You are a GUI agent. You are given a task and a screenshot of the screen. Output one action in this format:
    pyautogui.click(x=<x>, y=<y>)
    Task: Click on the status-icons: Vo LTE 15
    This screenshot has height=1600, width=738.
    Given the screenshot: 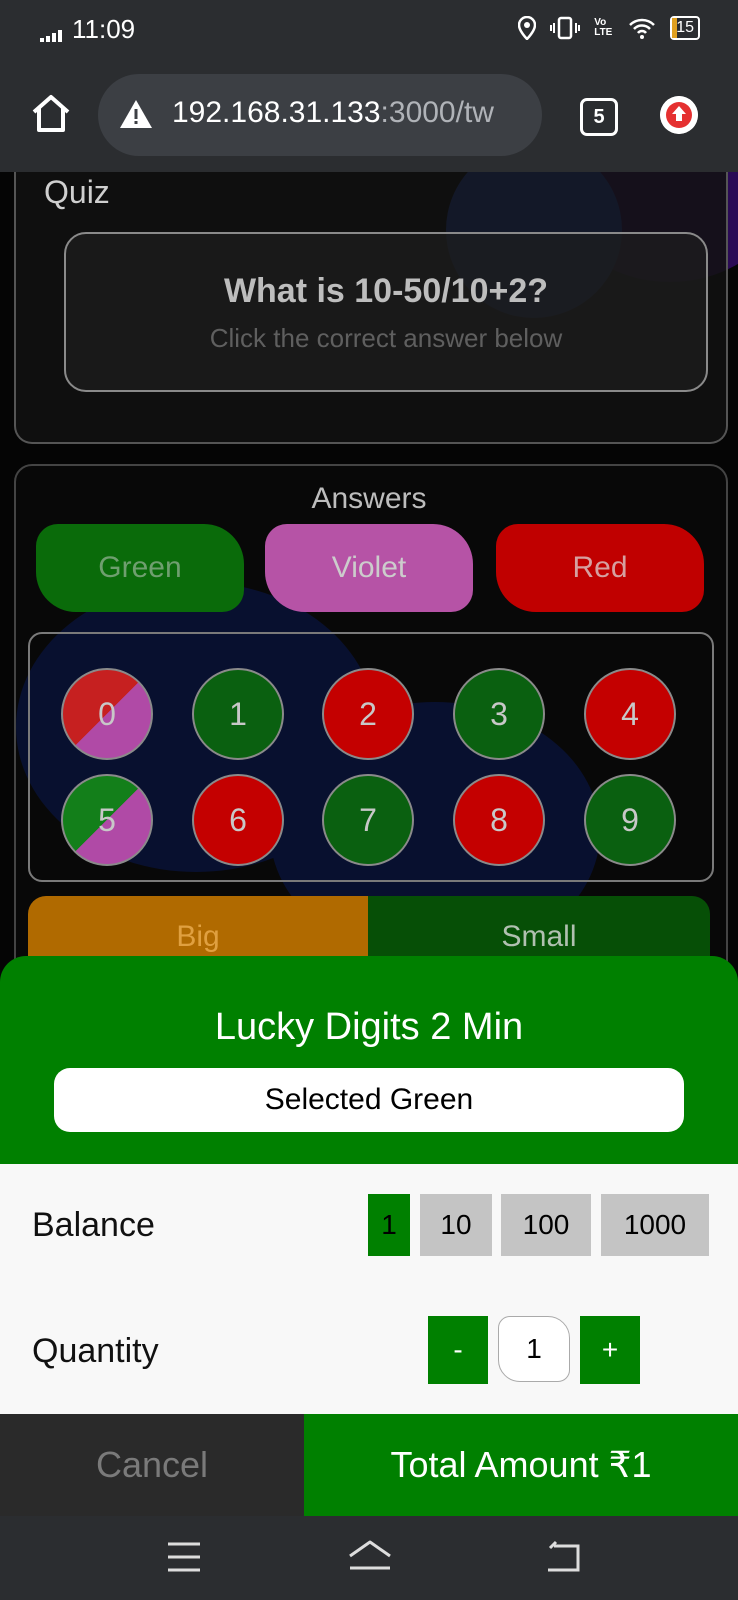 What is the action you would take?
    pyautogui.click(x=609, y=28)
    